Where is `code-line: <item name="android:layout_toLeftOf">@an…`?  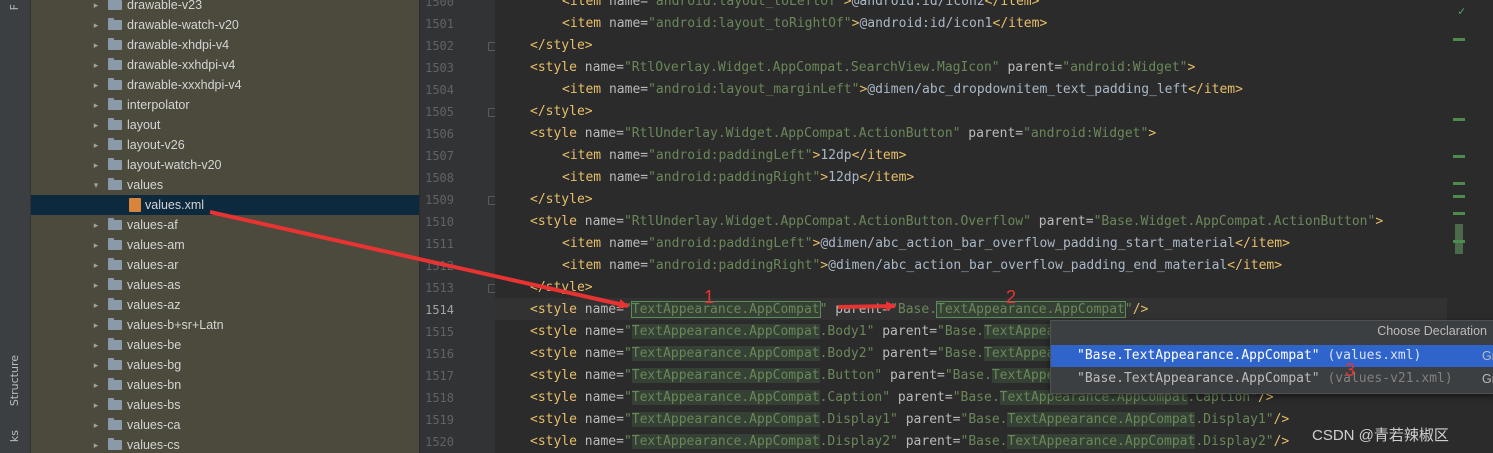
code-line: <item name="android:layout_toLeftOf">@an… is located at coordinates (800, 6).